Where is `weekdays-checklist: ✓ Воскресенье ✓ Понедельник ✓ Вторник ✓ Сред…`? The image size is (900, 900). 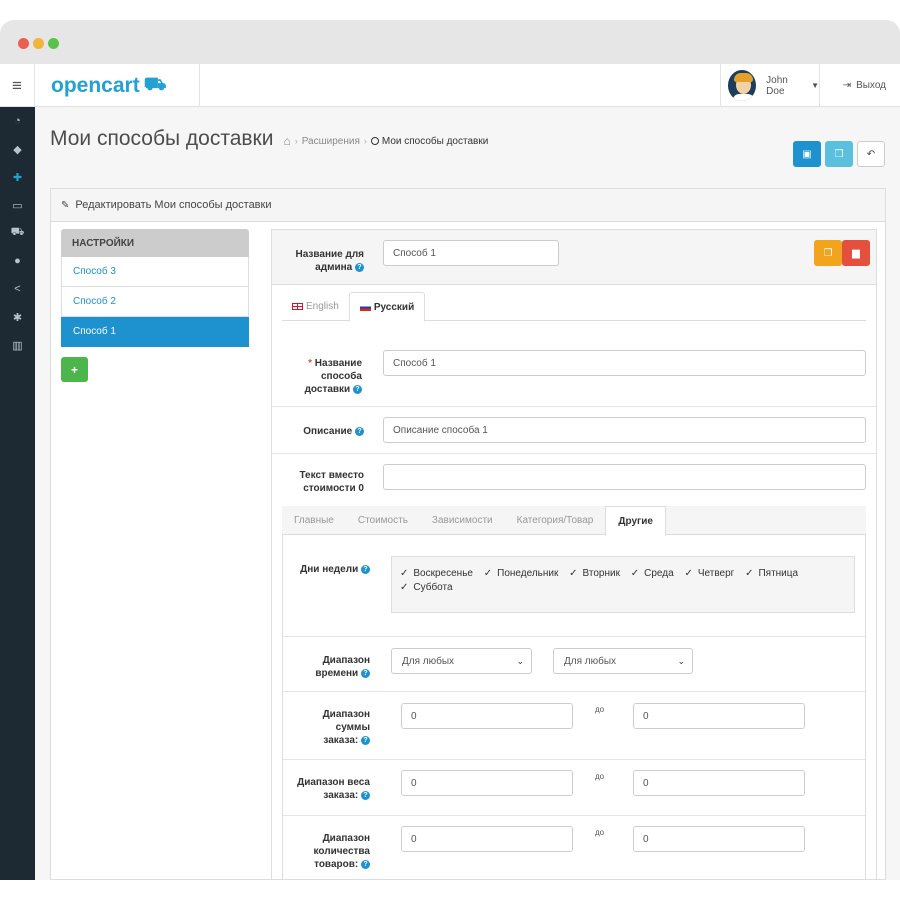
weekdays-checklist: ✓ Воскресенье ✓ Понедельник ✓ Вторник ✓ Сред… is located at coordinates (623, 584).